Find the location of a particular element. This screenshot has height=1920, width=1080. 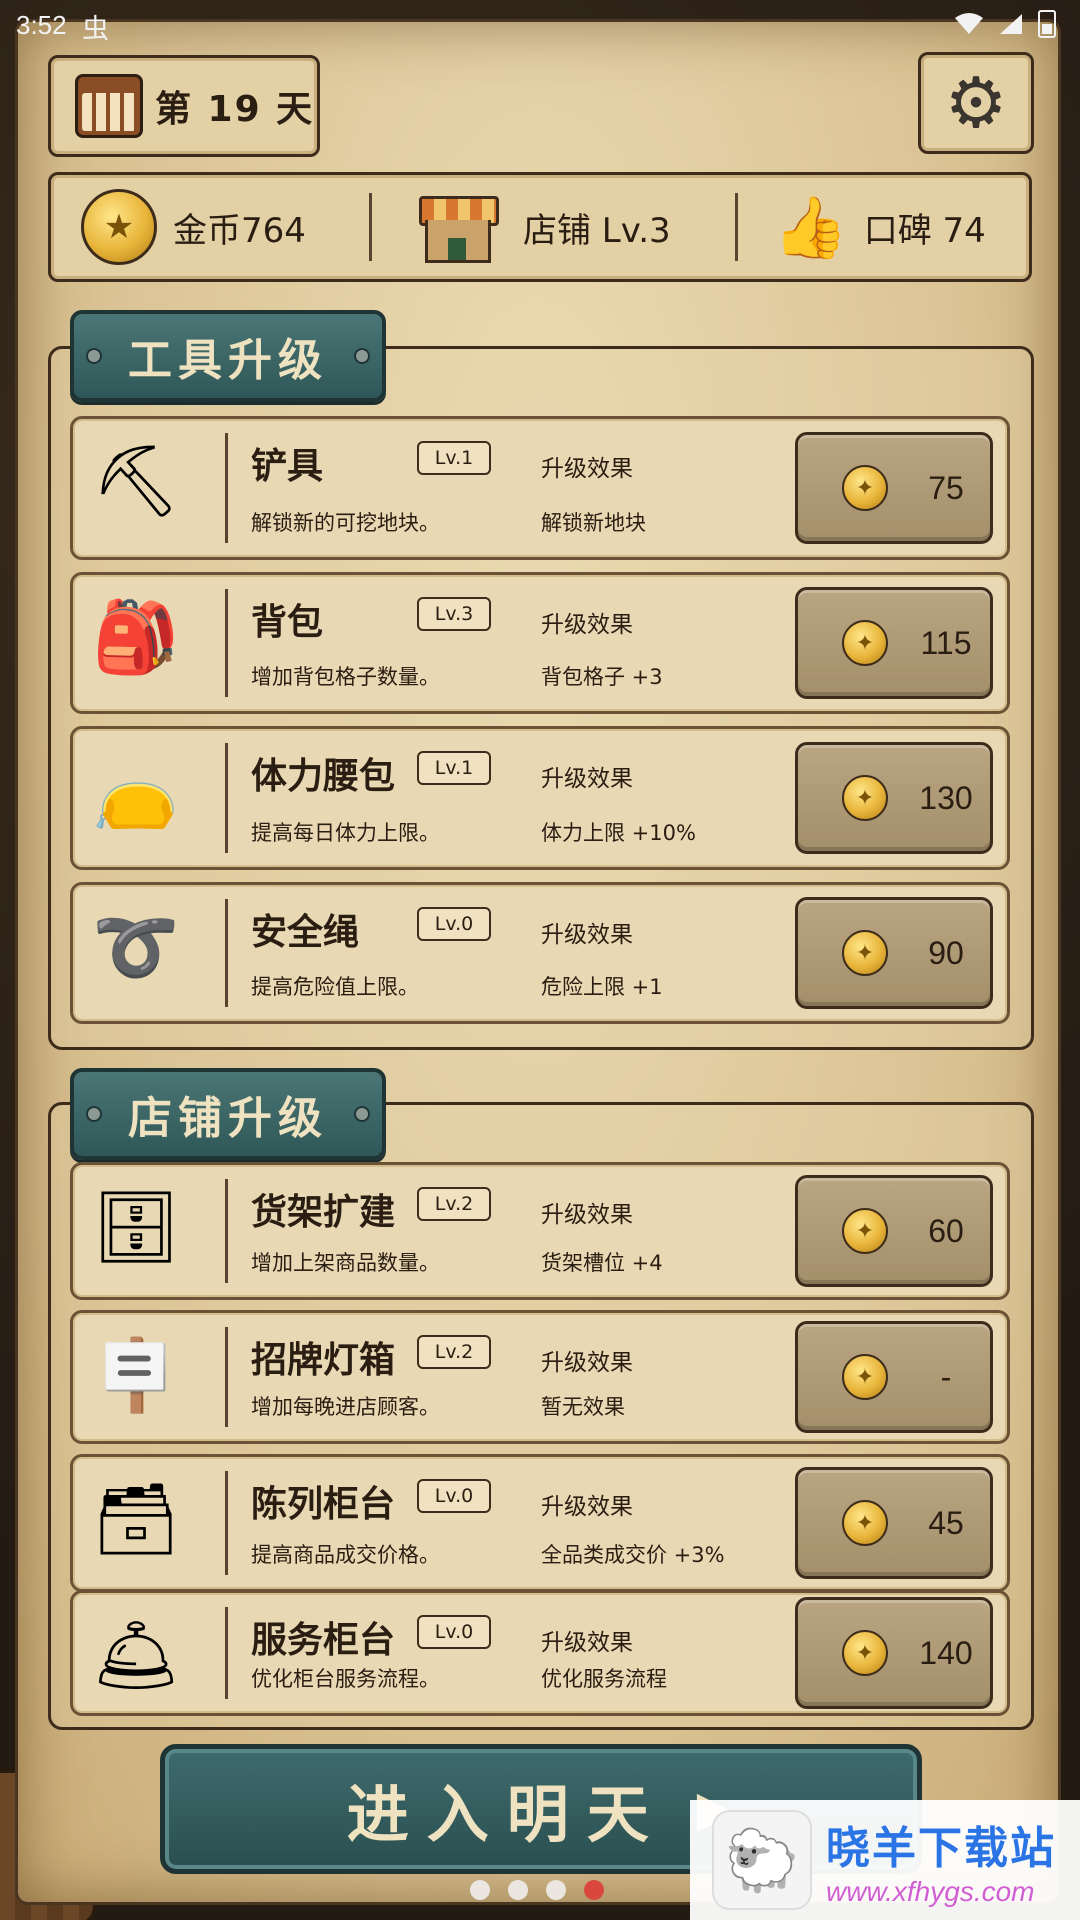

effect-value: 解锁新地块 is located at coordinates (593, 523).